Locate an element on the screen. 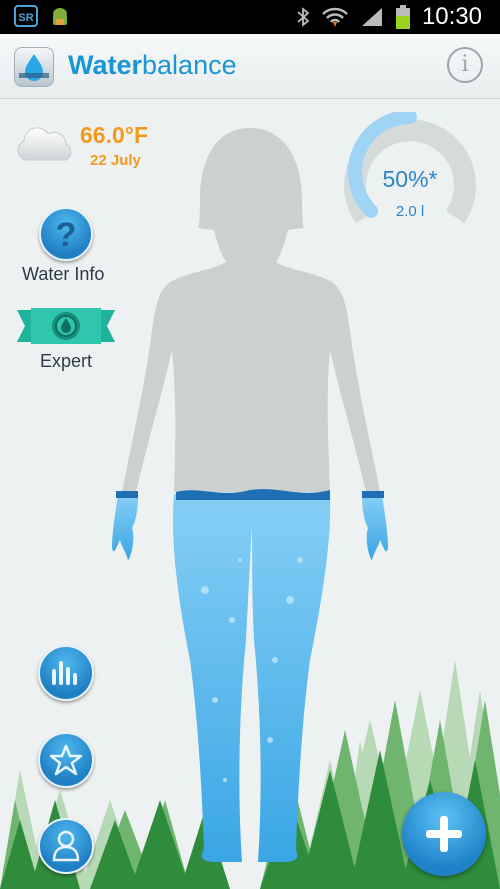  battery-icon is located at coordinates (402, 17).